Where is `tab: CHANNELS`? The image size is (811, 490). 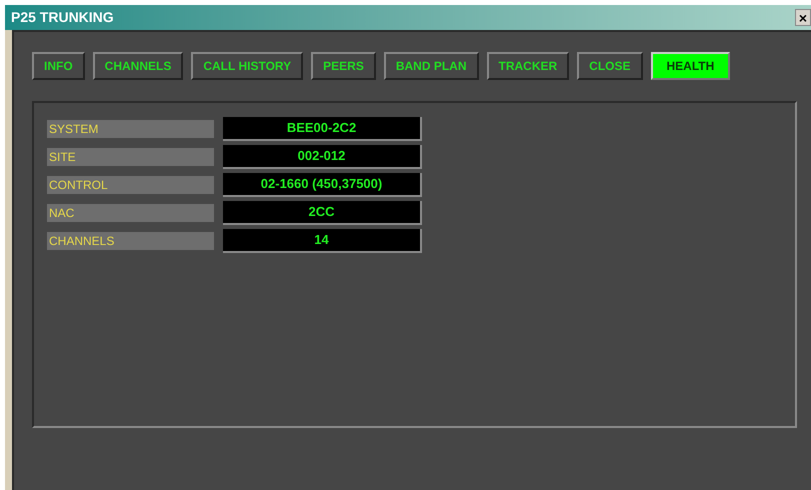 tab: CHANNELS is located at coordinates (138, 66).